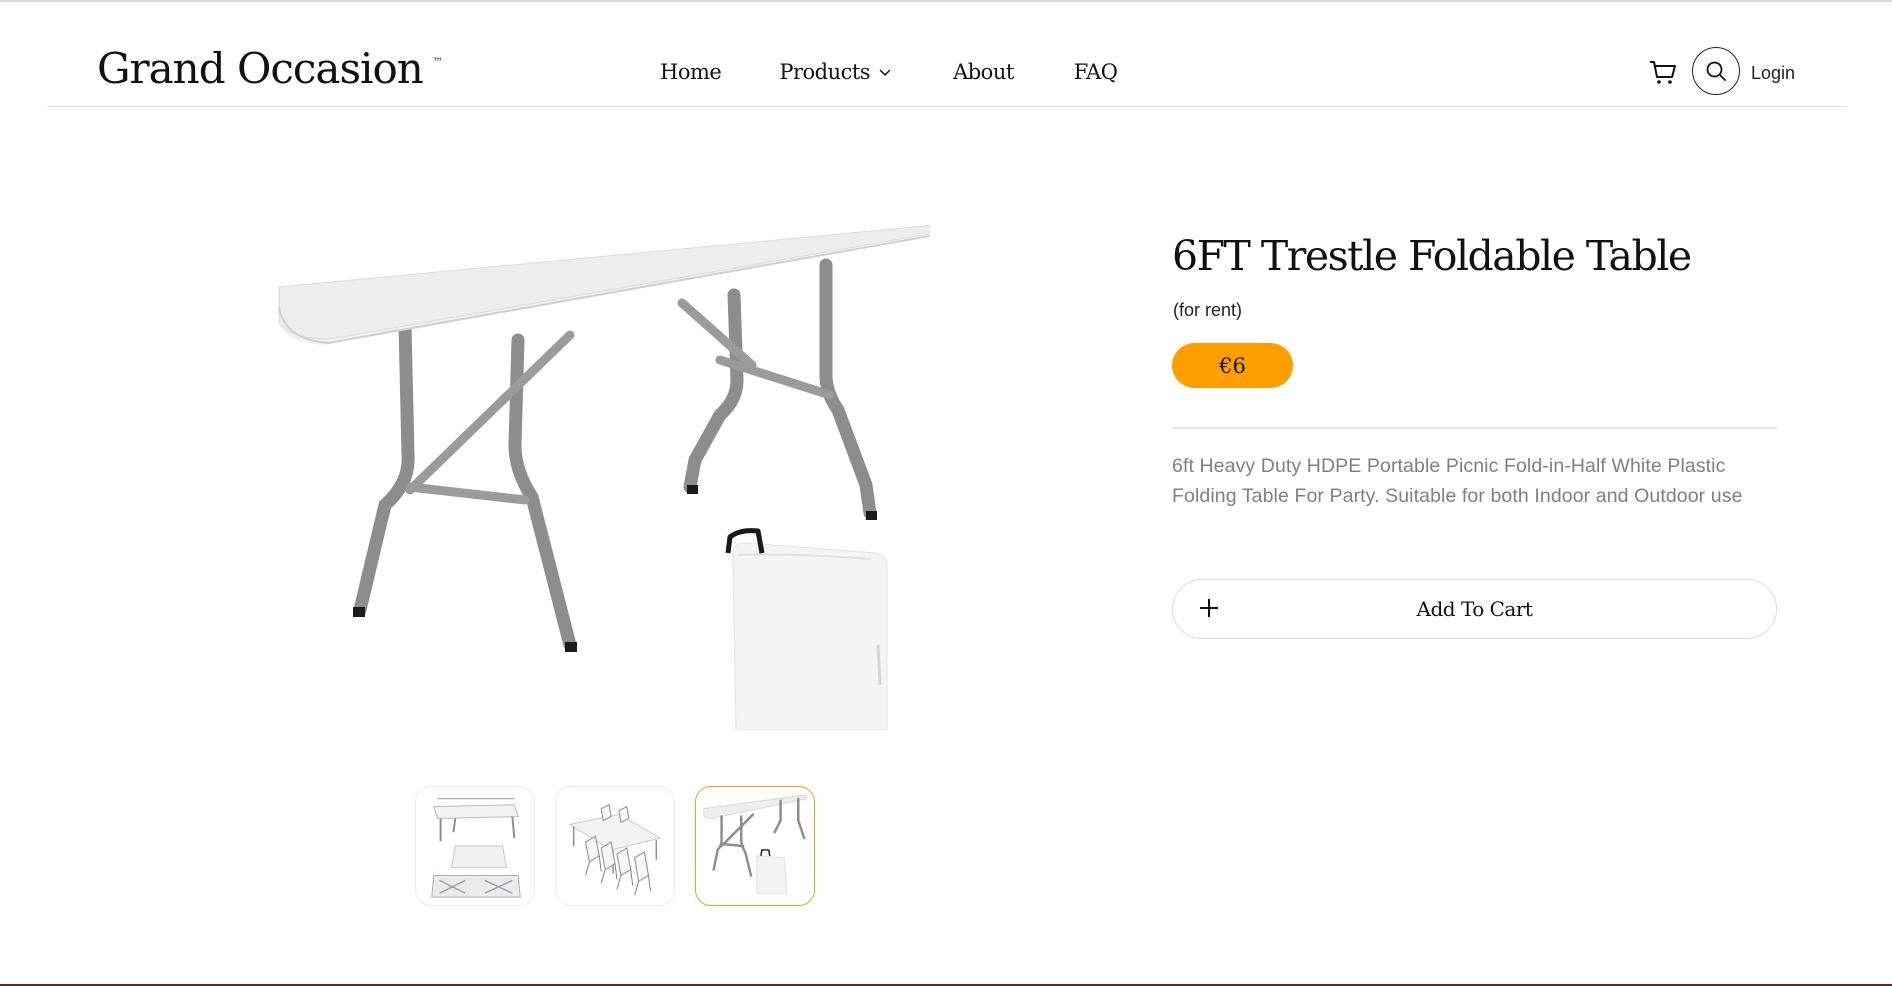 This screenshot has height=986, width=1892. Describe the element at coordinates (1474, 428) in the screenshot. I see `divider` at that location.